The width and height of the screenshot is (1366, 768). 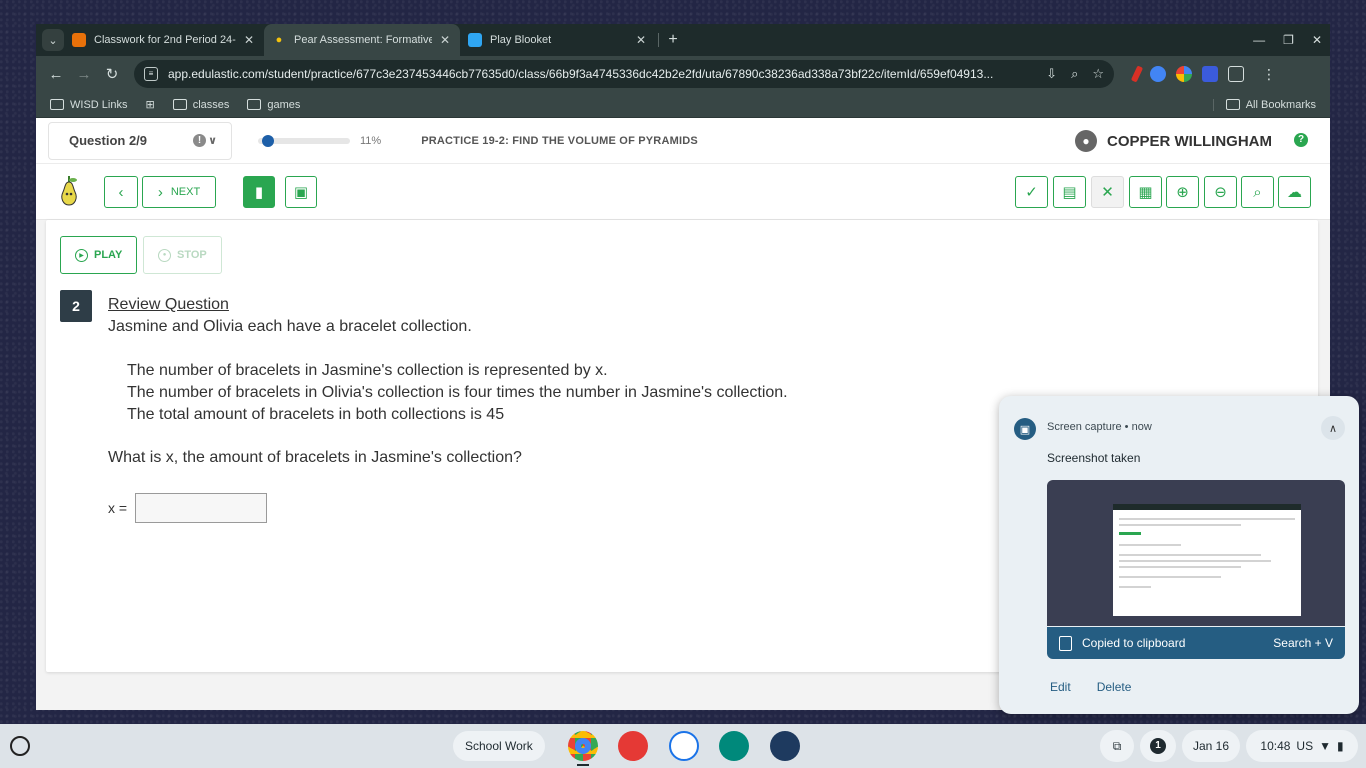 I want to click on battery-icon: ▮, so click(x=1340, y=746).